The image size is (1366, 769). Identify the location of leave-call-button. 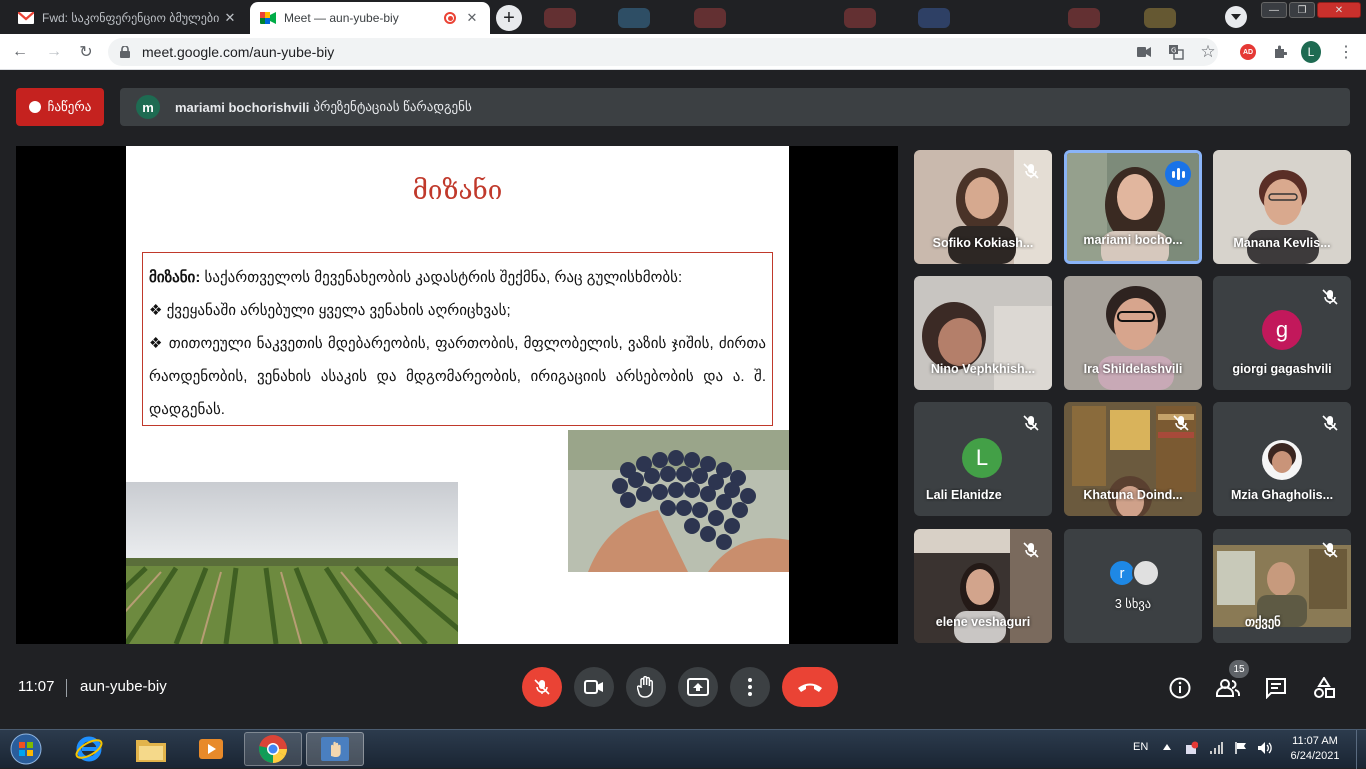
(810, 687).